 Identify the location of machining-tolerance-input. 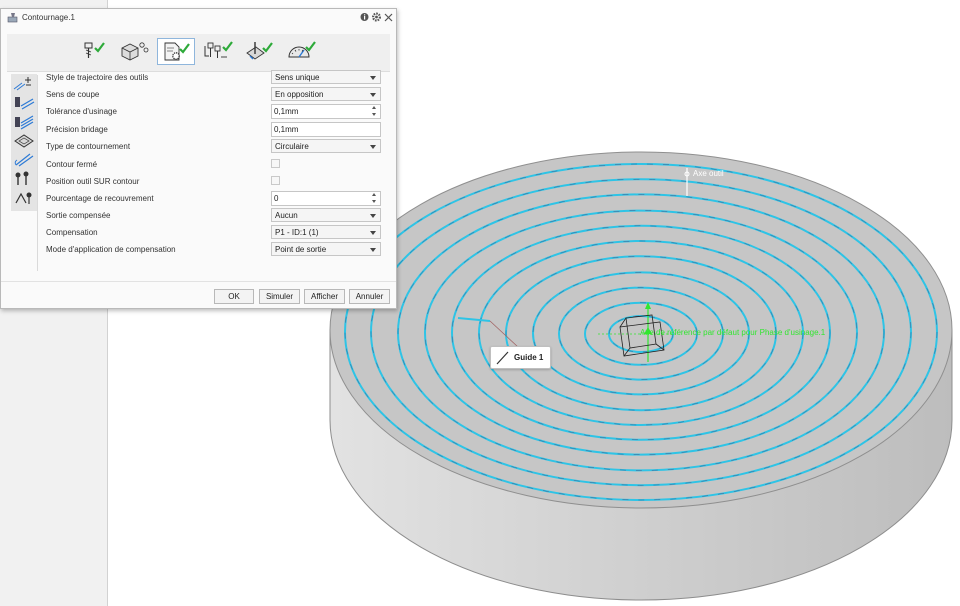
(321, 111).